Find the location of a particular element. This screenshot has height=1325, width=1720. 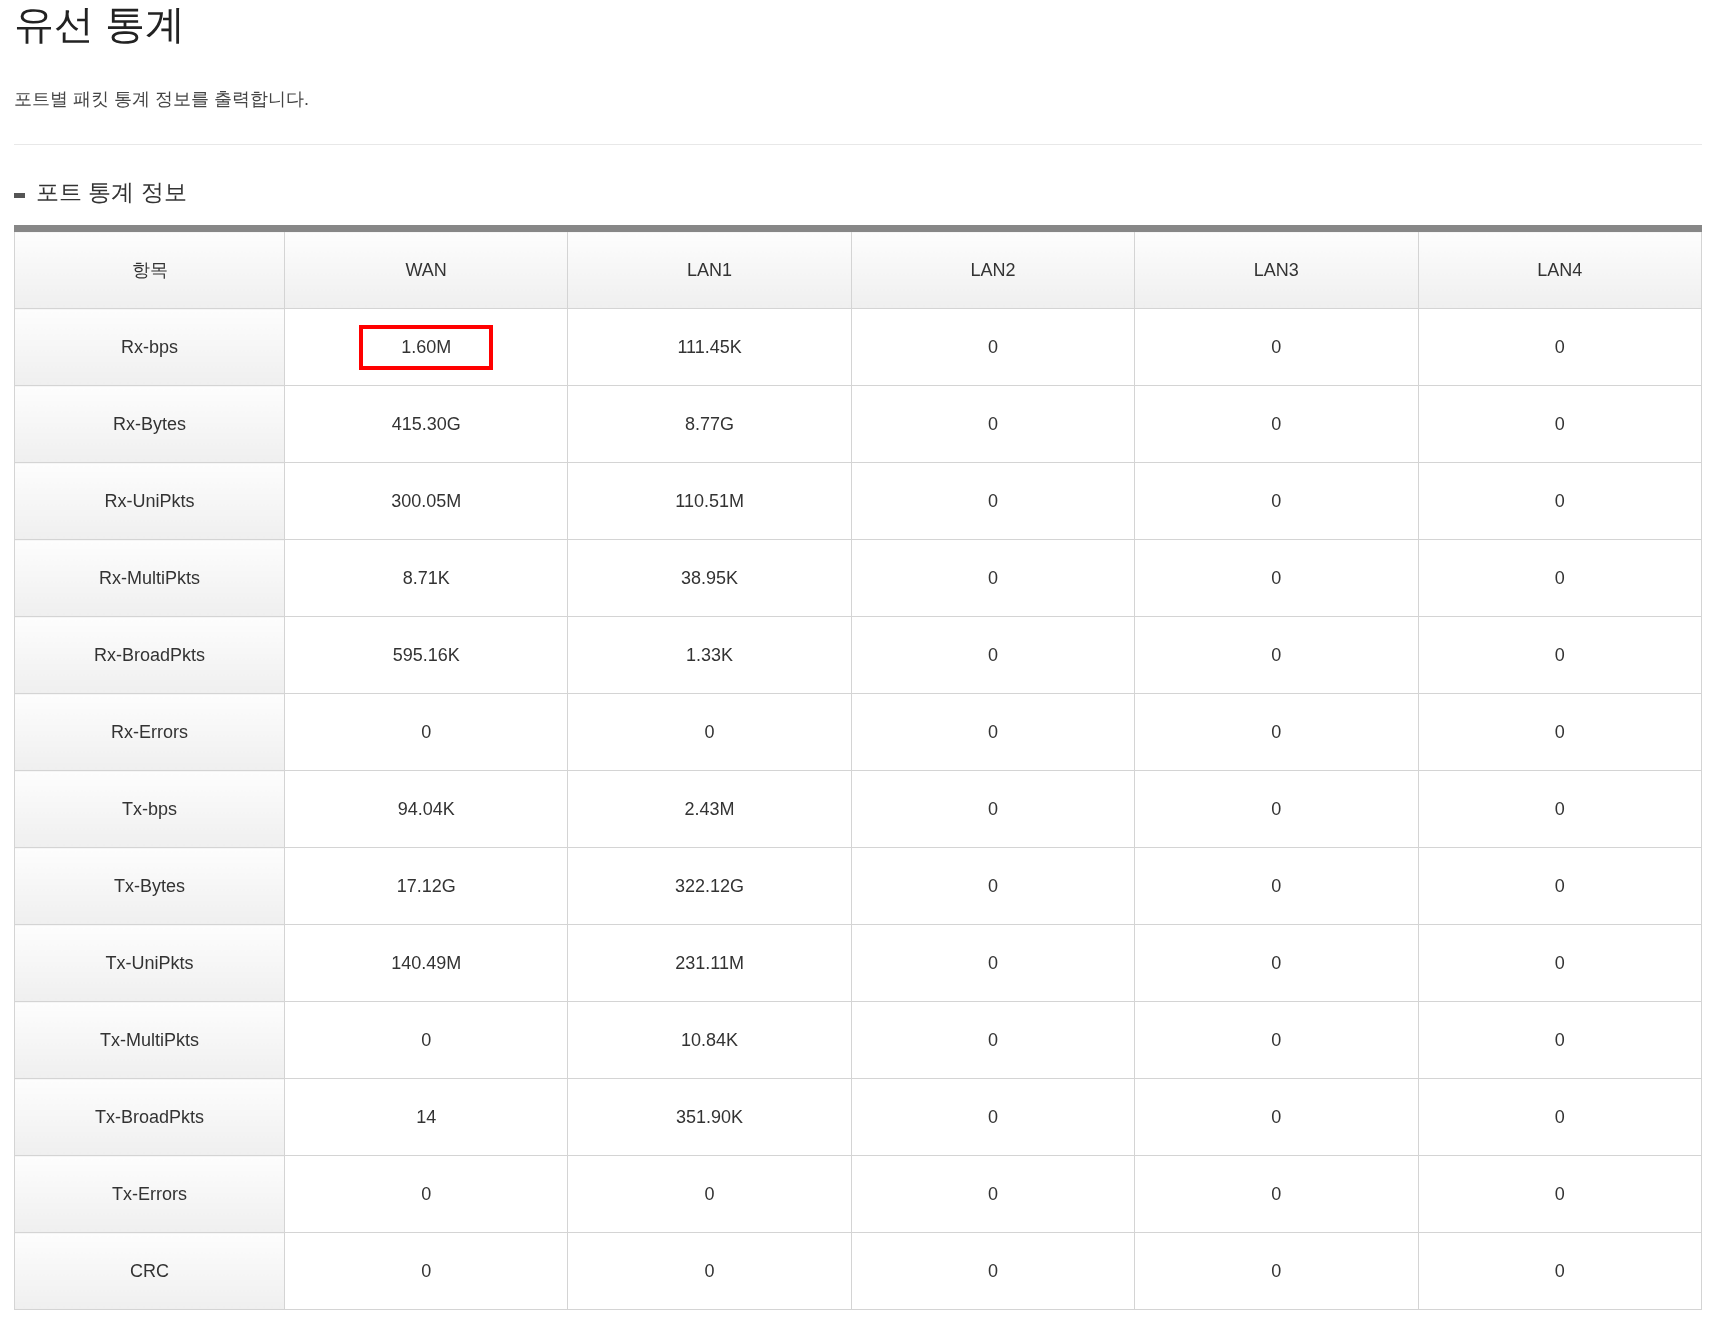

row-header: Tx-Errors is located at coordinates (149, 1194).